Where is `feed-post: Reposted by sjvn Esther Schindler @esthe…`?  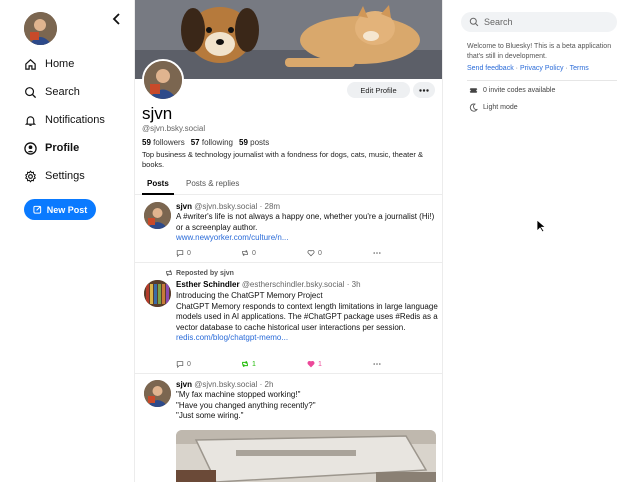 feed-post: Reposted by sjvn Esther Schindler @esthe… is located at coordinates (288, 319).